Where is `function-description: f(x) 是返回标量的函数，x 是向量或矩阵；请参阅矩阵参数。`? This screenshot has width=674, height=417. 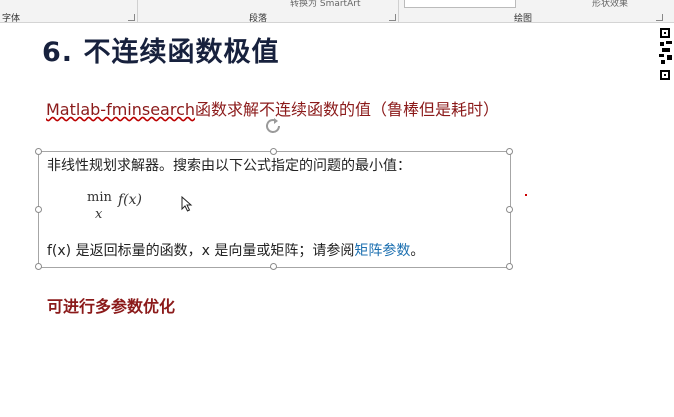 function-description: f(x) 是返回标量的函数，x 是向量或矩阵；请参阅矩阵参数。 is located at coordinates (235, 250).